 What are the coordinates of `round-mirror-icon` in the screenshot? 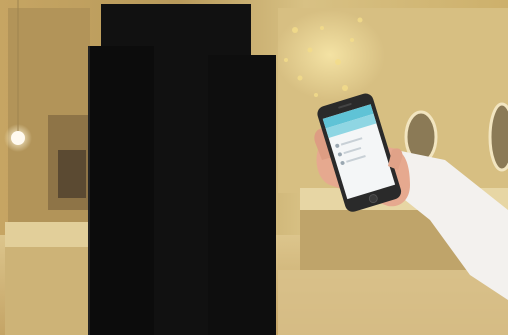 It's located at (498, 137).